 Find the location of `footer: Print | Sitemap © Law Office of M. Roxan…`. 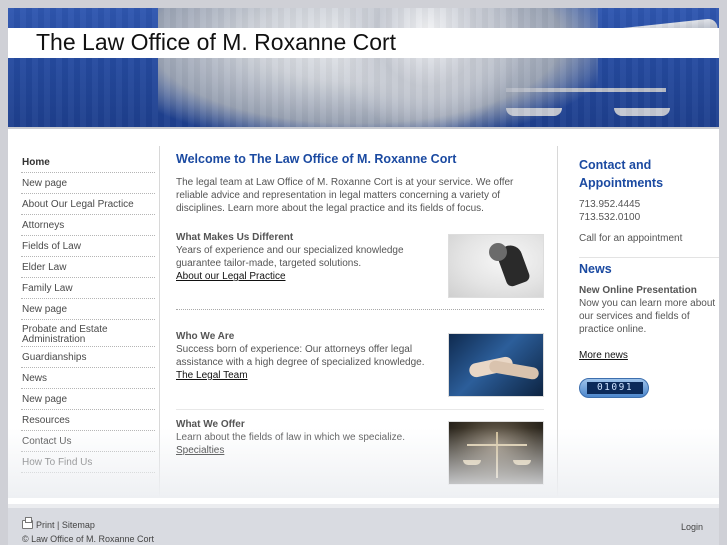

footer: Print | Sitemap © Law Office of M. Roxan… is located at coordinates (363, 524).